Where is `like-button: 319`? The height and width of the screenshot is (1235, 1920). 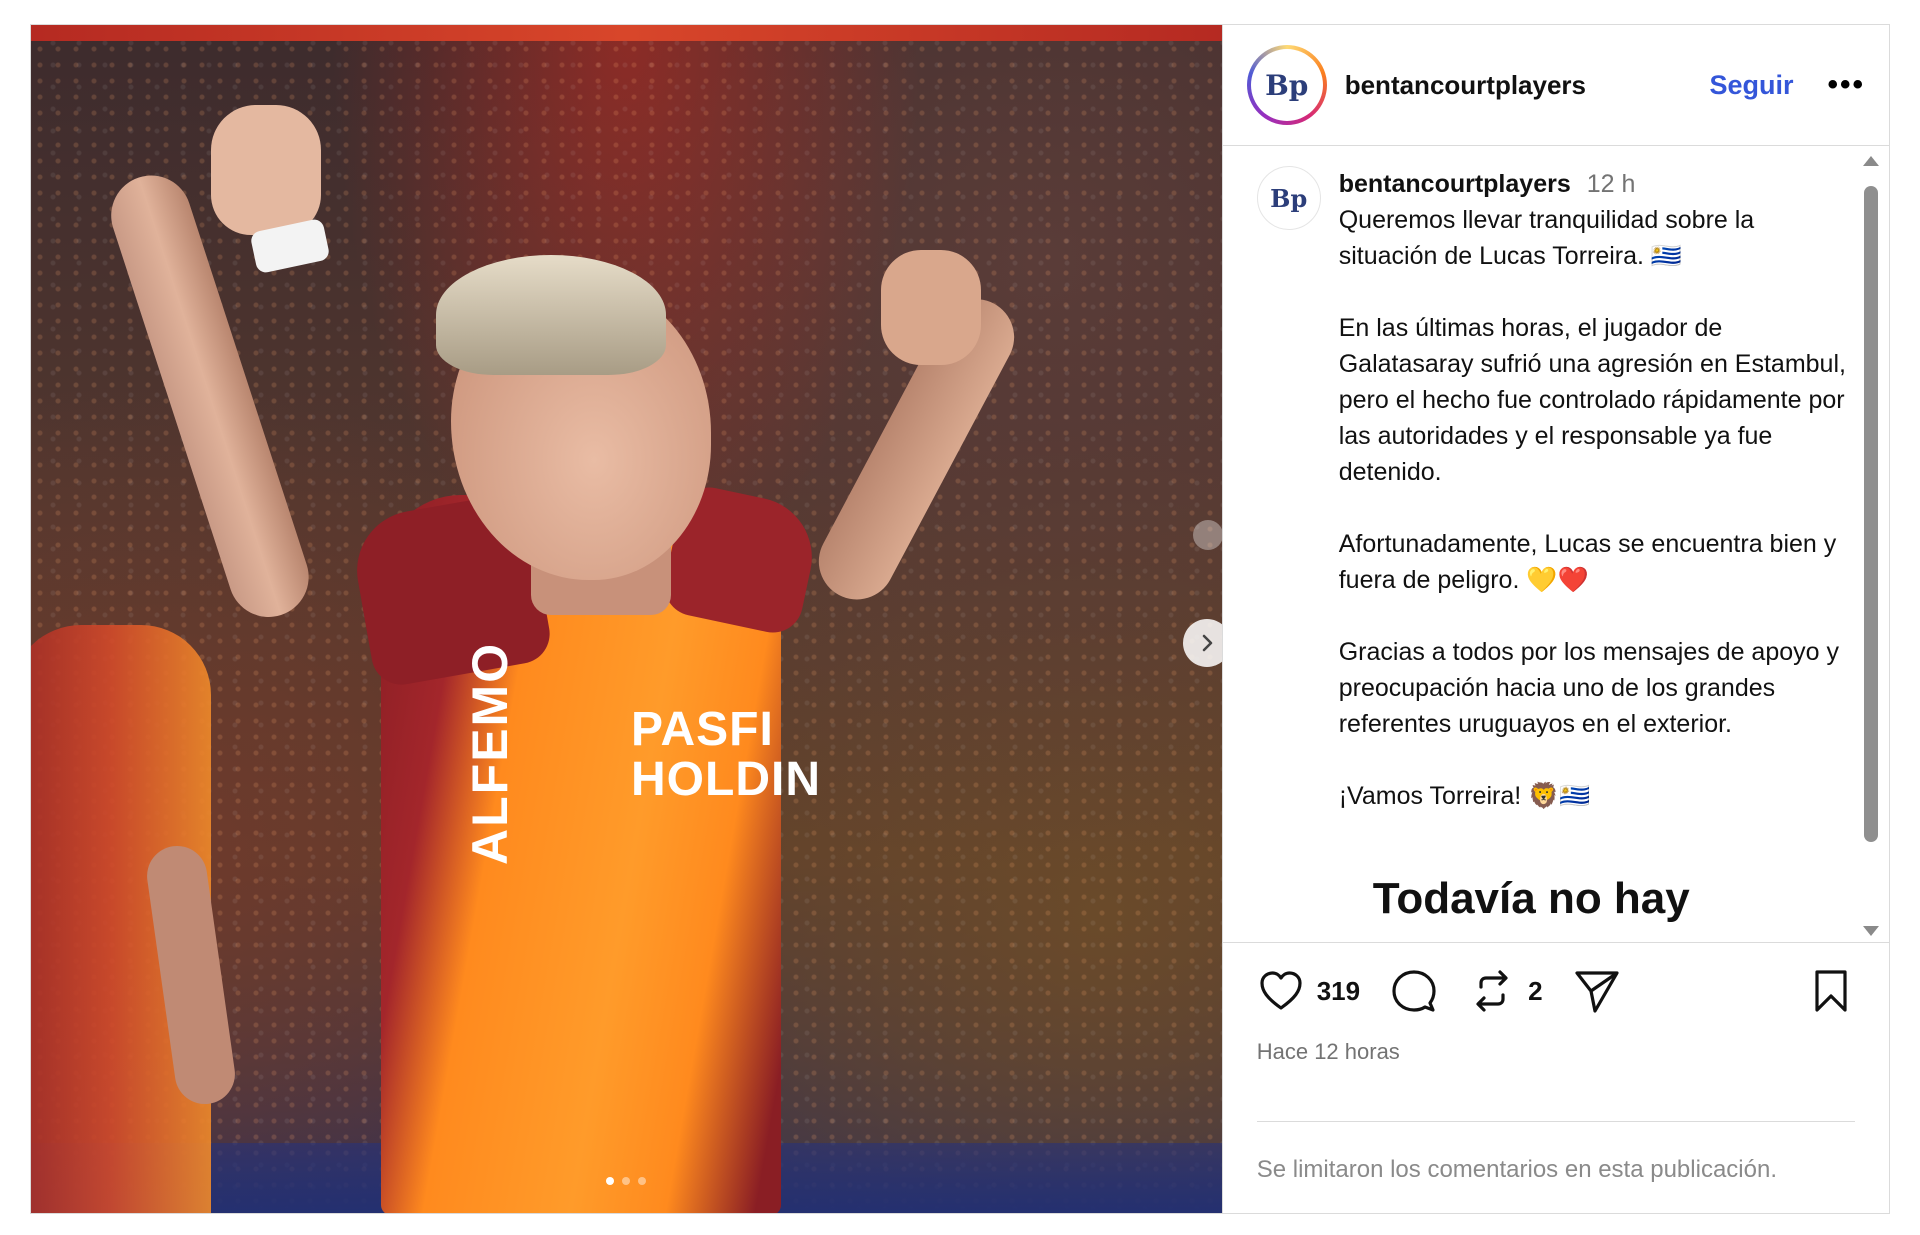 like-button: 319 is located at coordinates (1308, 991).